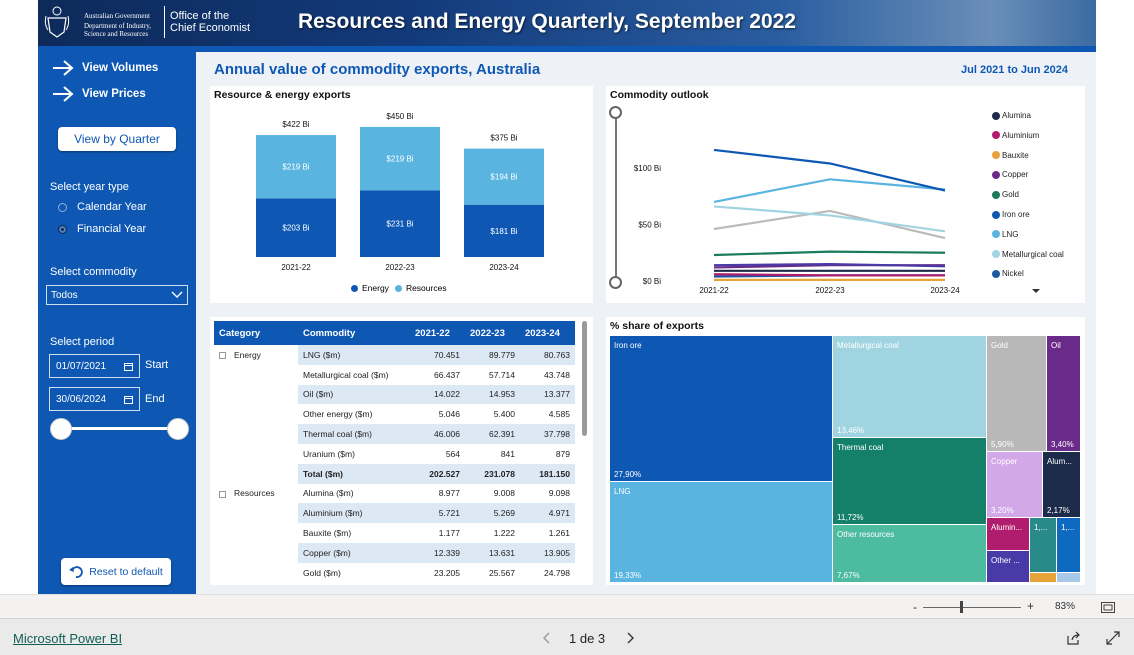 The height and width of the screenshot is (655, 1134). I want to click on legend-item: Gold, so click(1005, 194).